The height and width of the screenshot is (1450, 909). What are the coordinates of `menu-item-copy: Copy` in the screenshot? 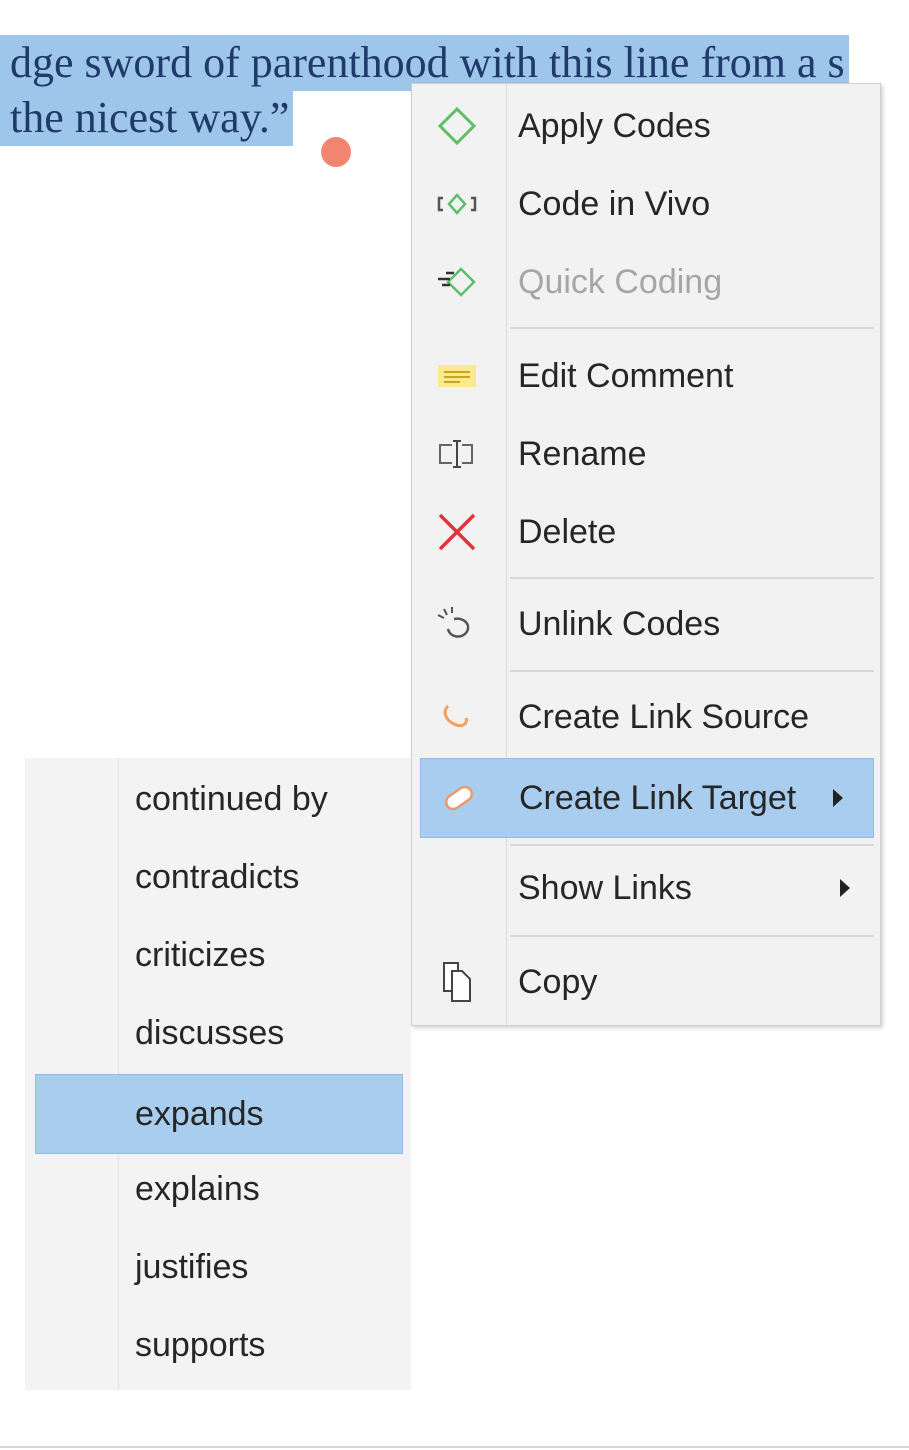 It's located at (646, 982).